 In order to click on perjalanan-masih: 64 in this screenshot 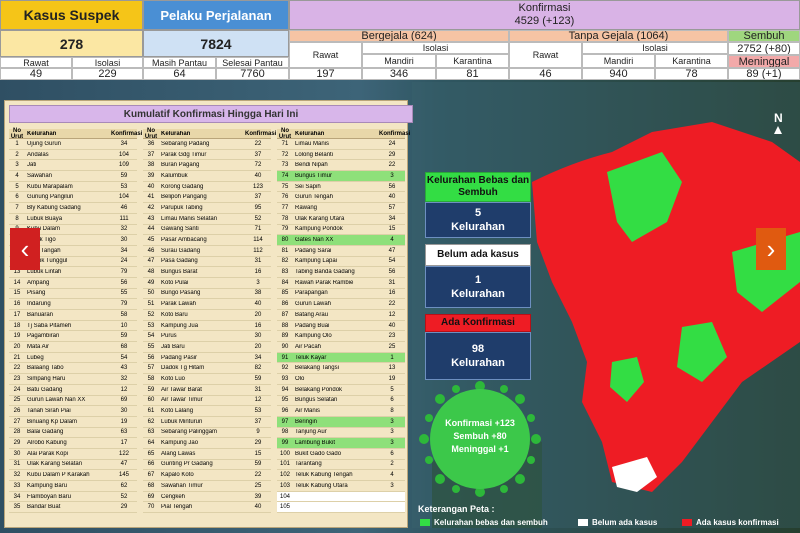, I will do `click(179, 74)`.